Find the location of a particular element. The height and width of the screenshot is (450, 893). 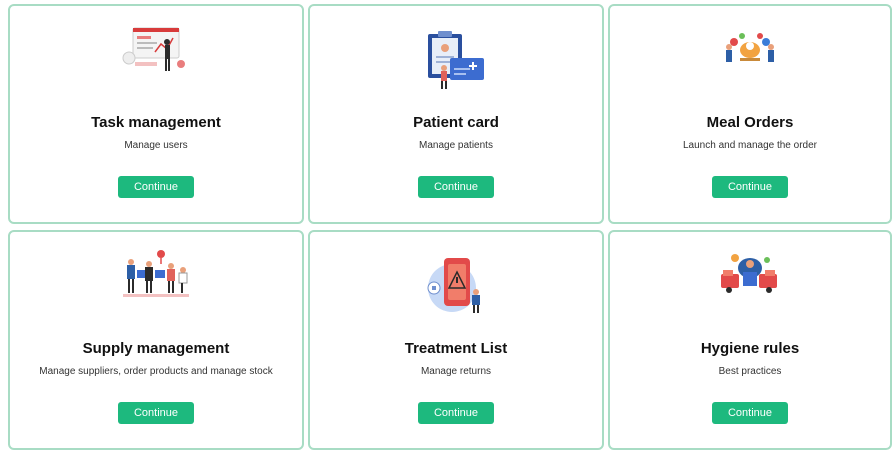

supply-management-illustration is located at coordinates (156, 273).